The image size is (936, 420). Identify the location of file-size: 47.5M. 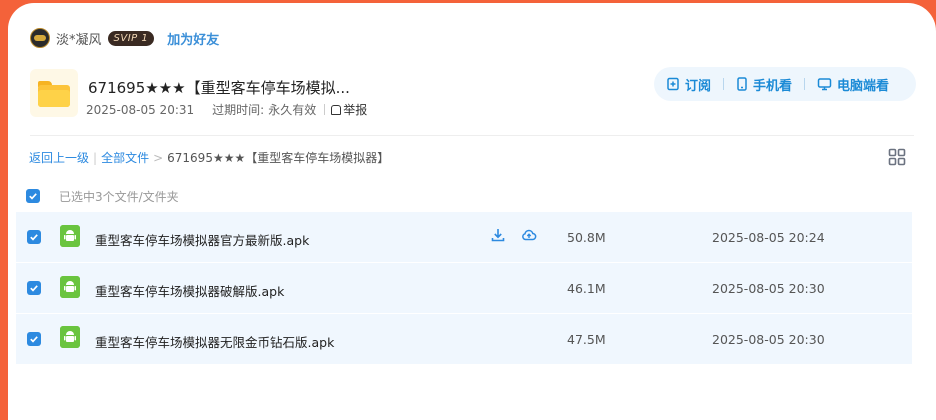
(586, 339).